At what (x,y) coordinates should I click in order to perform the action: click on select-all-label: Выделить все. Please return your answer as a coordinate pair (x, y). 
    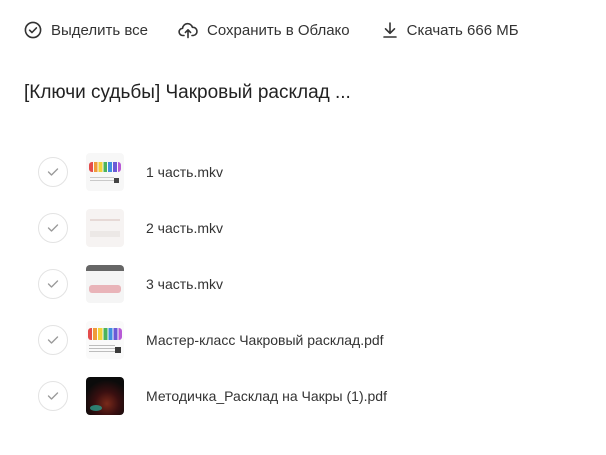
    Looking at the image, I should click on (100, 30).